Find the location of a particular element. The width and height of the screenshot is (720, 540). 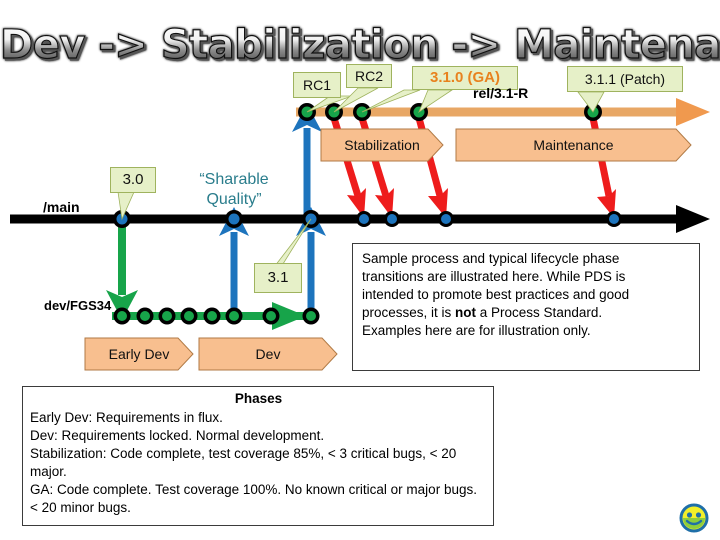

callout-rc1: RC1 is located at coordinates (317, 85).